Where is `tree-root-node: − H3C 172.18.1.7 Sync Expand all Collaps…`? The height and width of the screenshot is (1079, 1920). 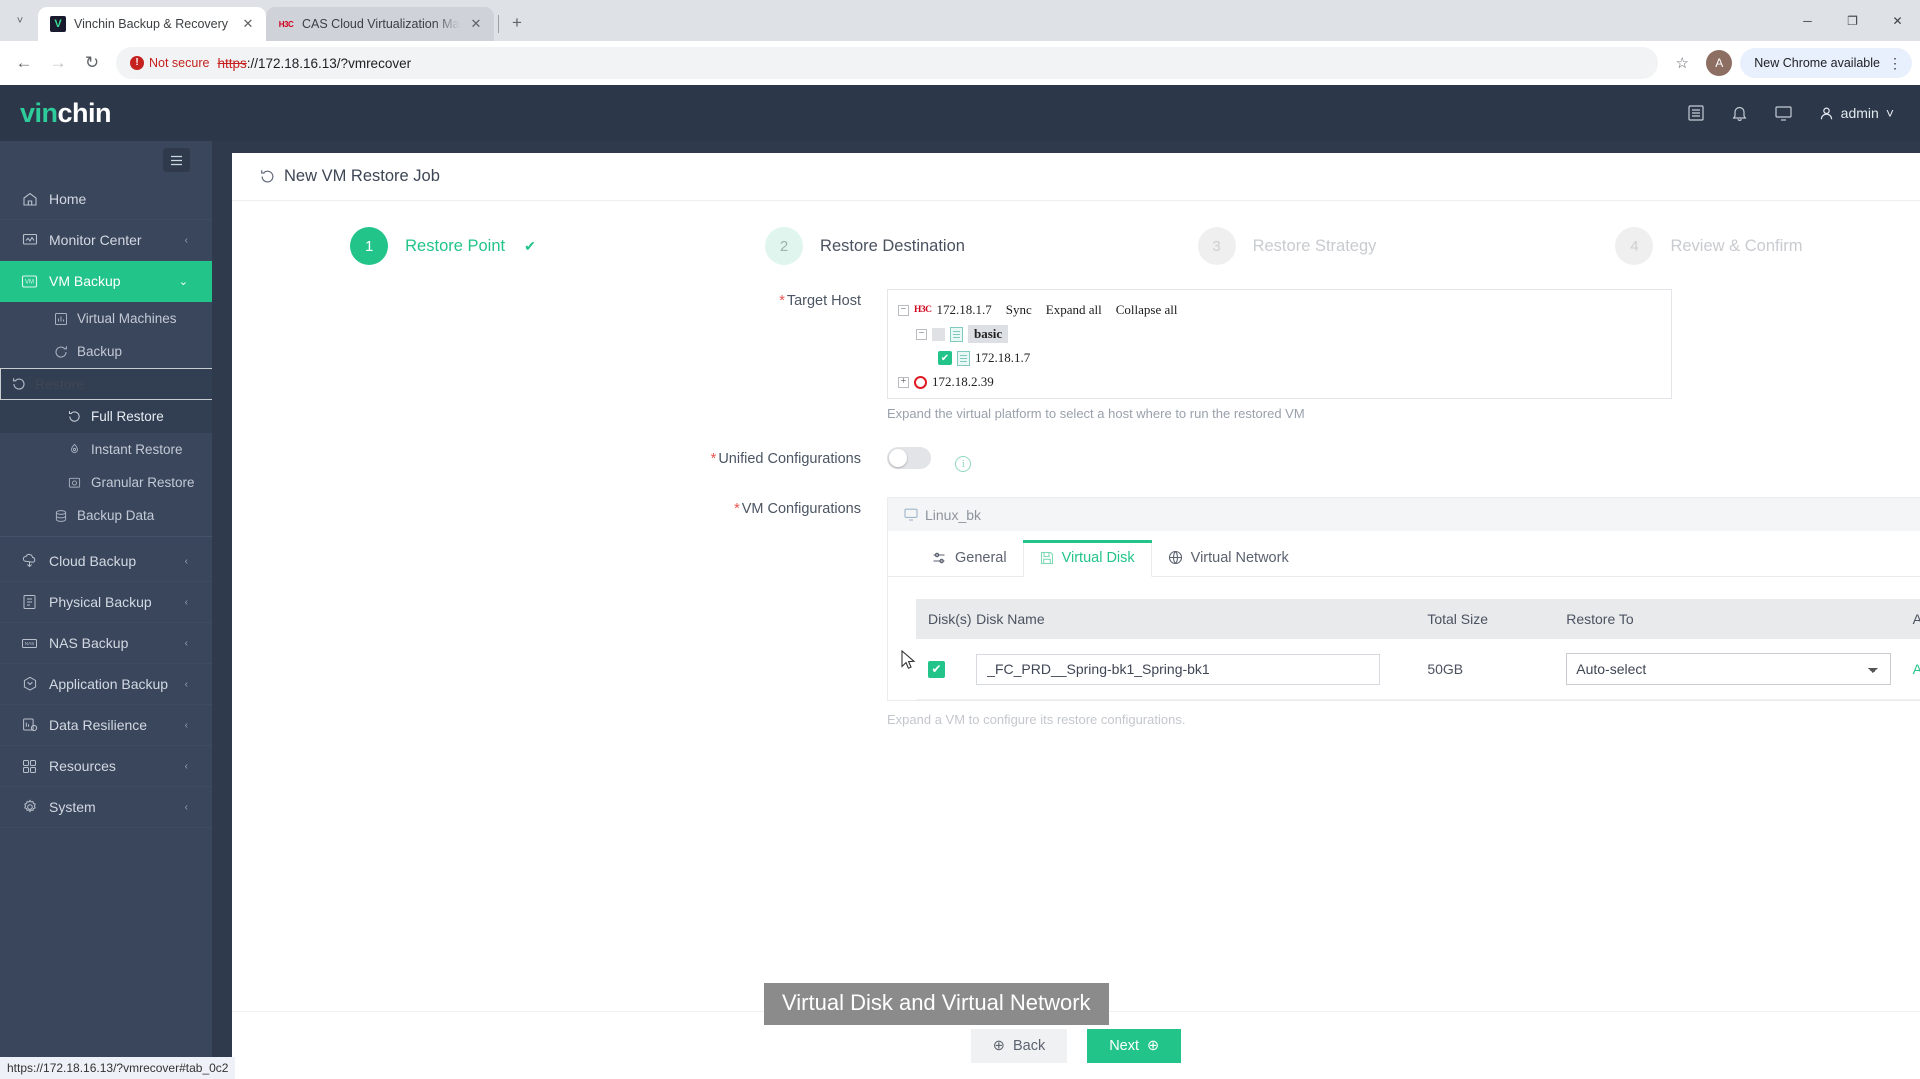
tree-root-node: − H3C 172.18.1.7 Sync Expand all Collaps… is located at coordinates (1279, 310).